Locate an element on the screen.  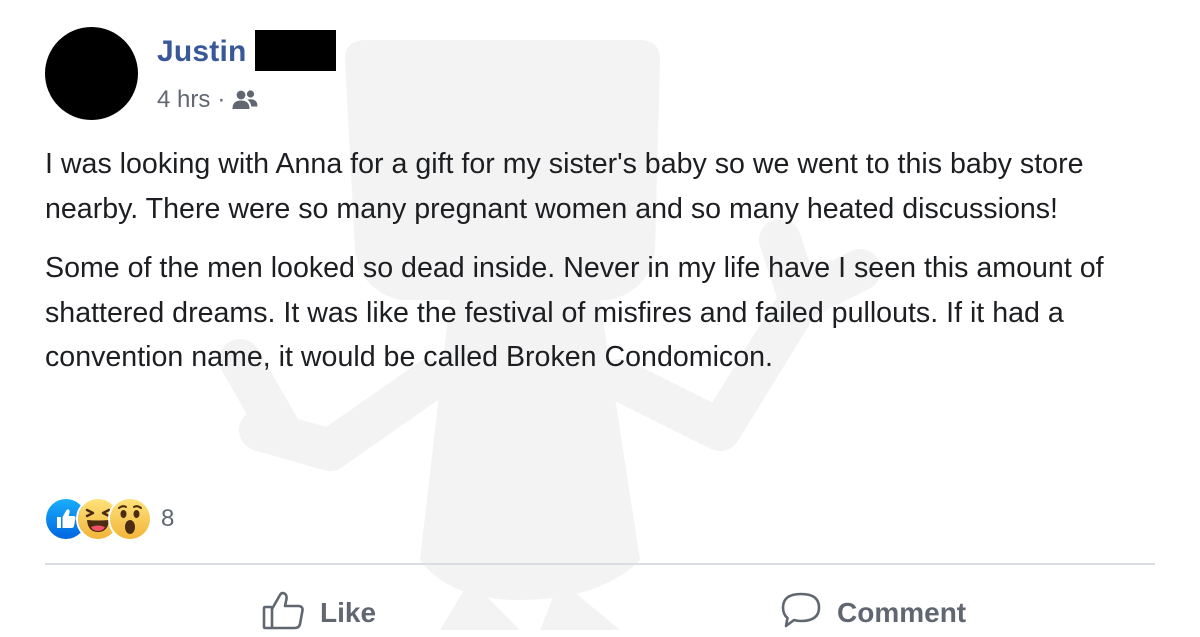
post-meta: 4 hrs · is located at coordinates (208, 100).